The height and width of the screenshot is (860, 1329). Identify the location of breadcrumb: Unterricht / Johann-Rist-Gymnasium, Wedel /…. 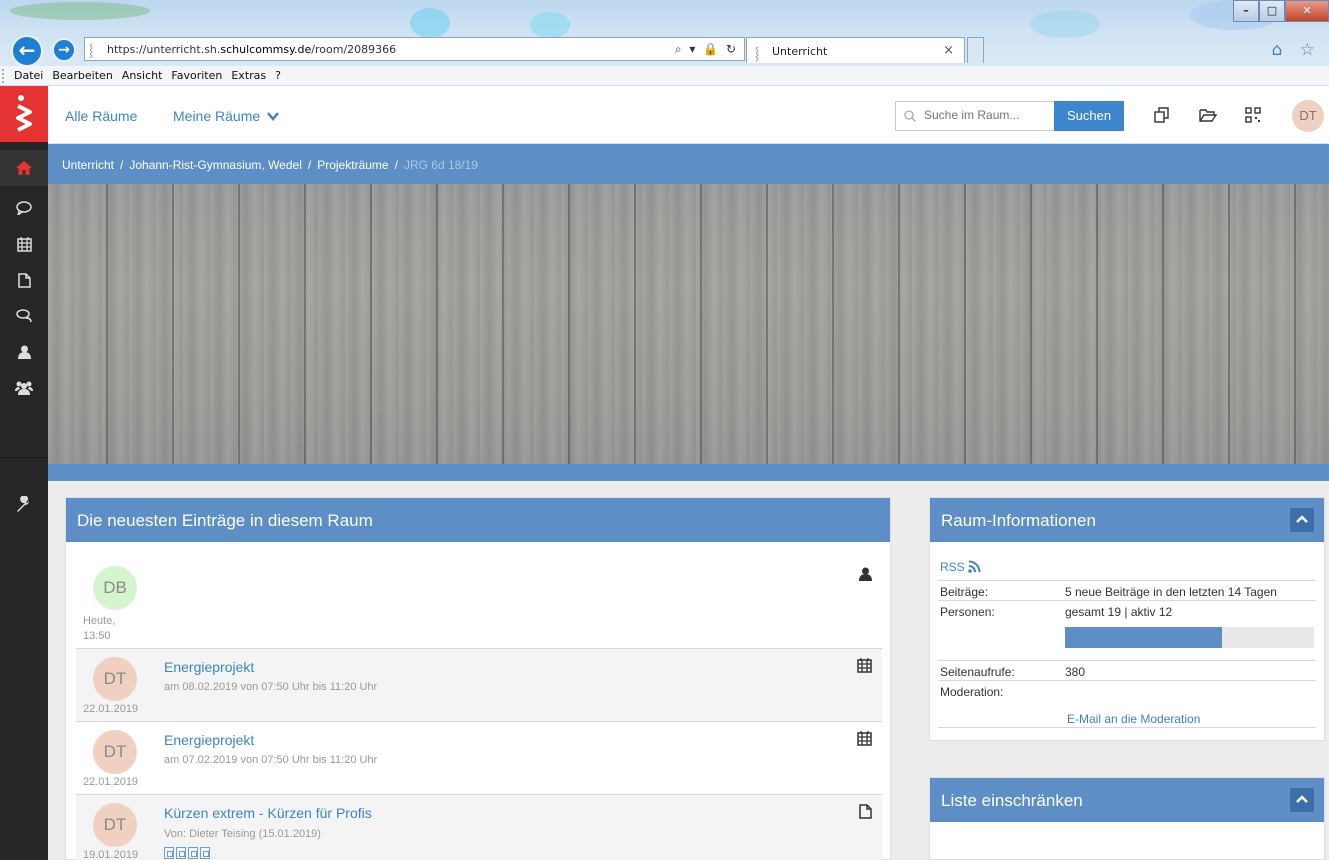
(688, 164).